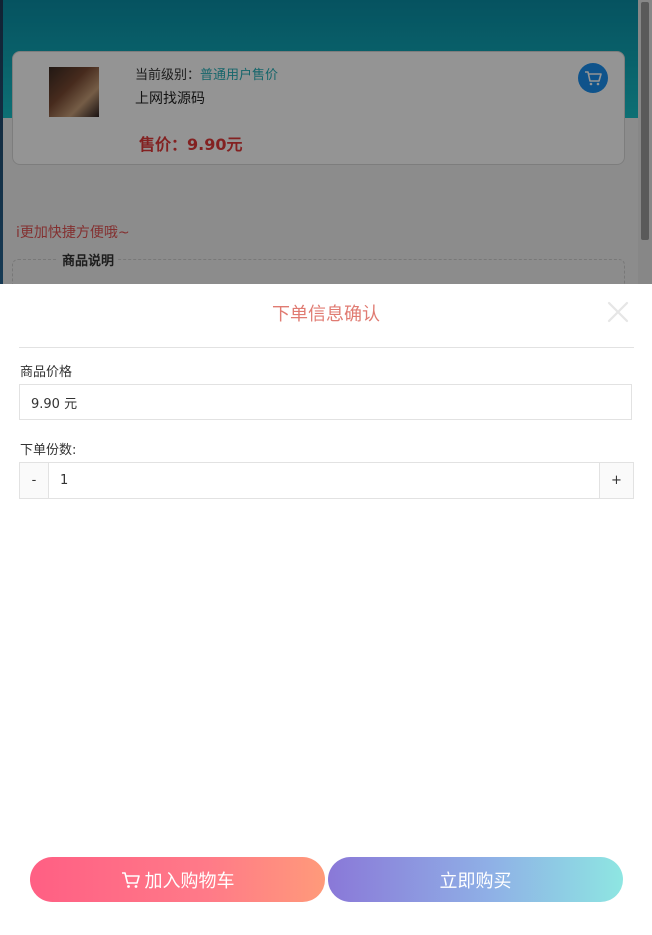 This screenshot has width=652, height=935. Describe the element at coordinates (189, 881) in the screenshot. I see `add-to-cart-label: 加入购物车` at that location.